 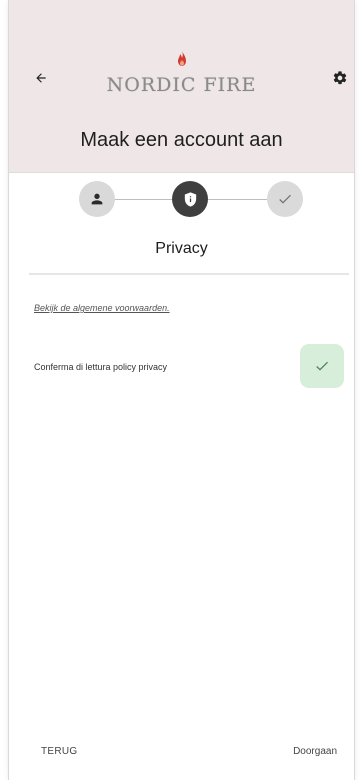 I want to click on gear-icon, so click(x=340, y=78).